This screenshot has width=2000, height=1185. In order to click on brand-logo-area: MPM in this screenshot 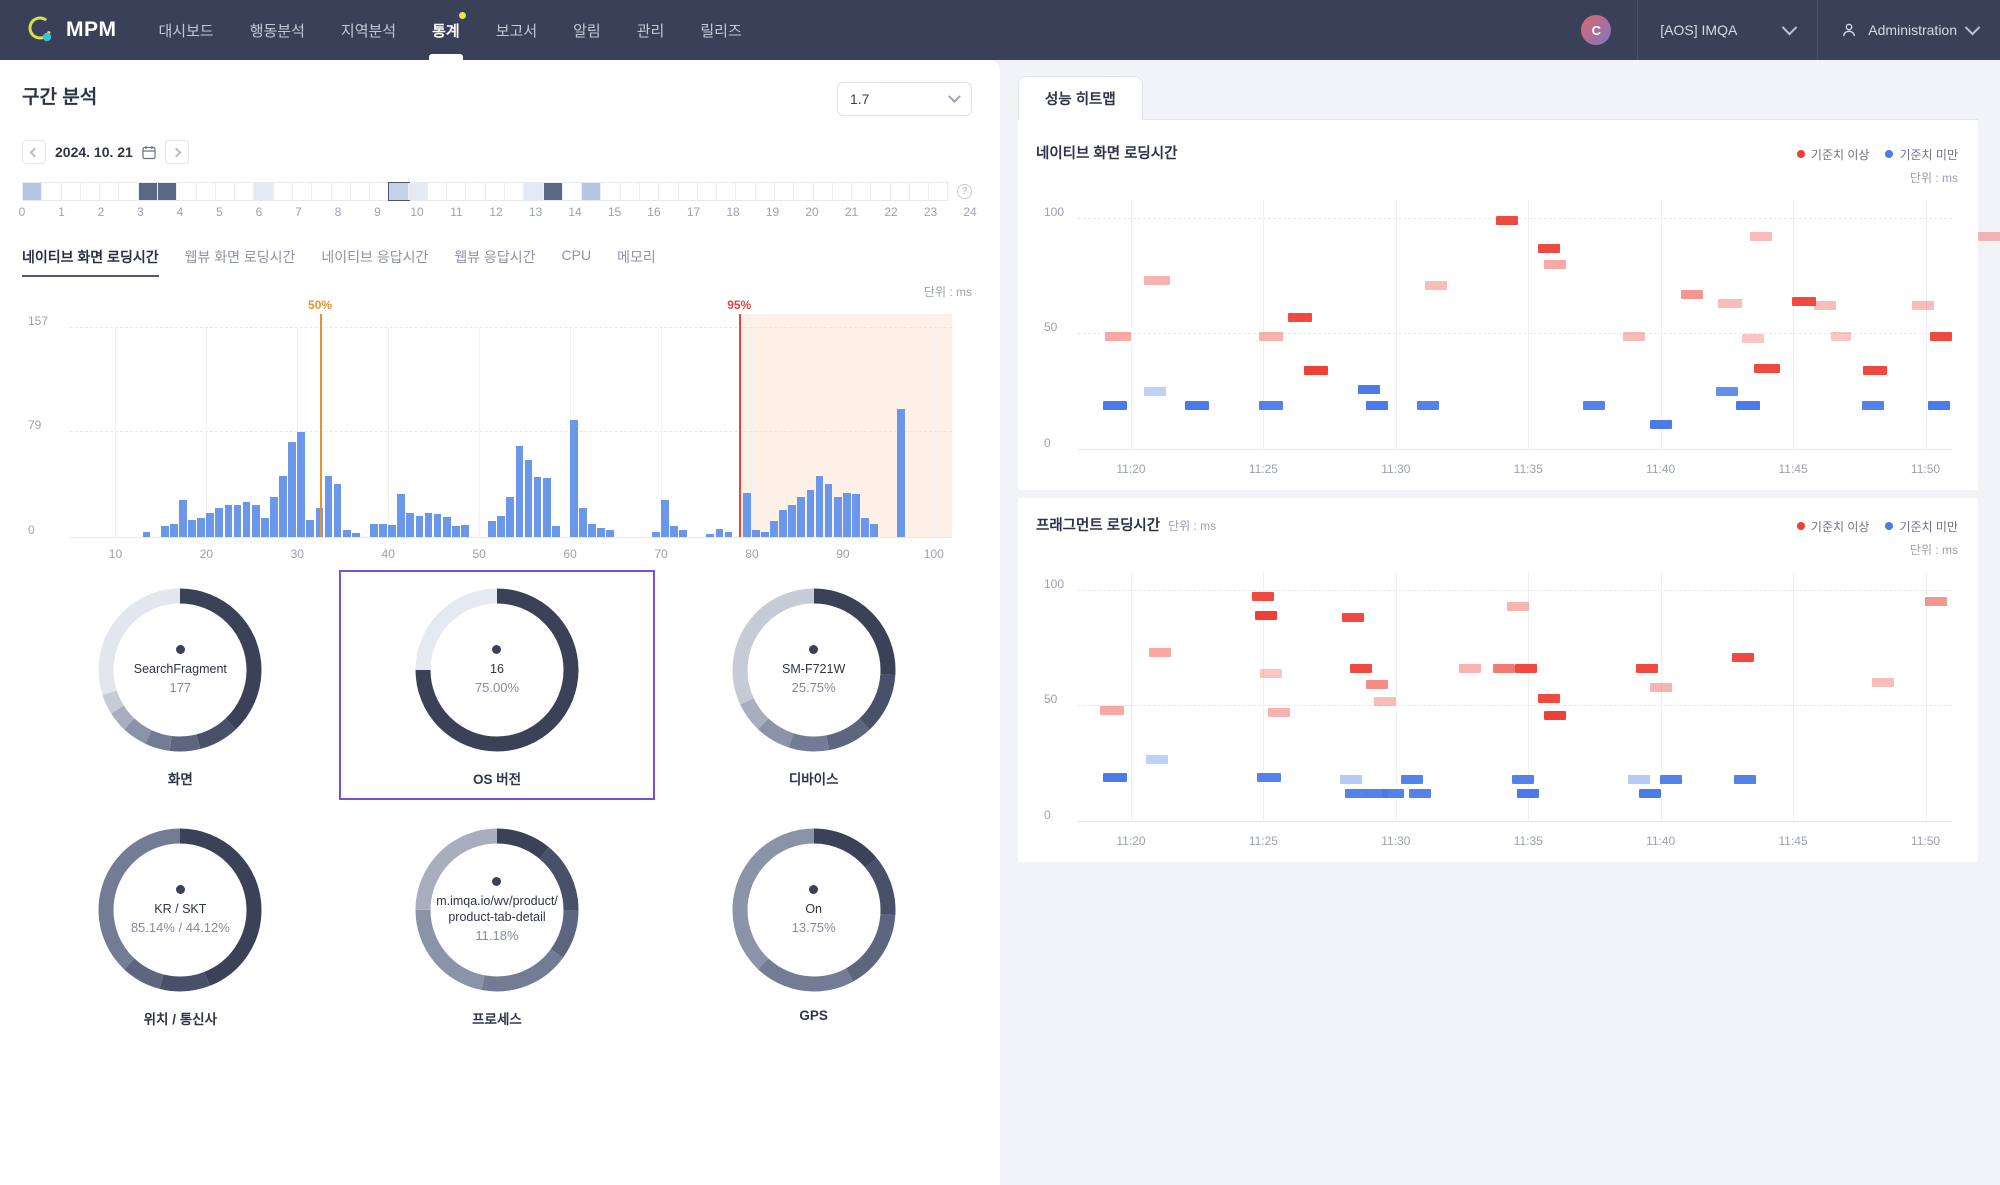, I will do `click(70, 30)`.